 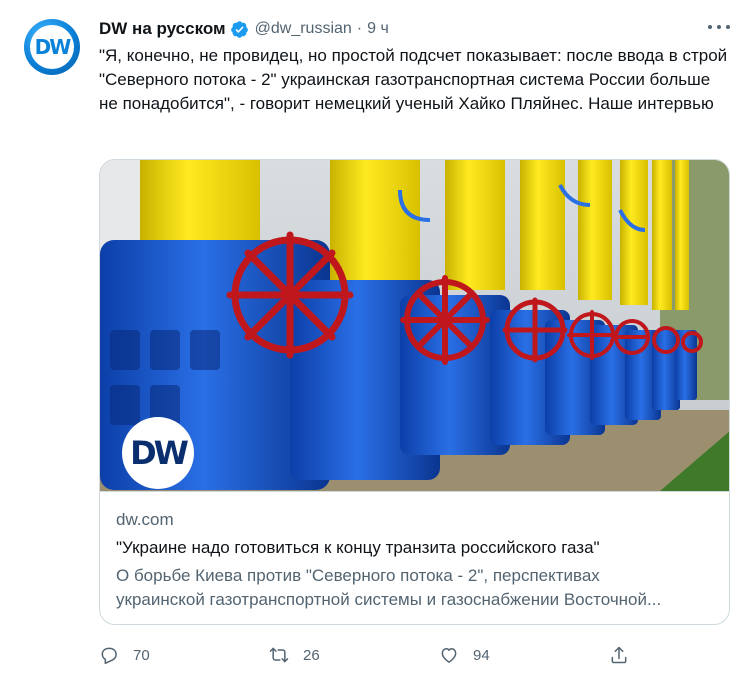 What do you see at coordinates (369, 655) in the screenshot?
I see `tweet-actions: 70 26 94` at bounding box center [369, 655].